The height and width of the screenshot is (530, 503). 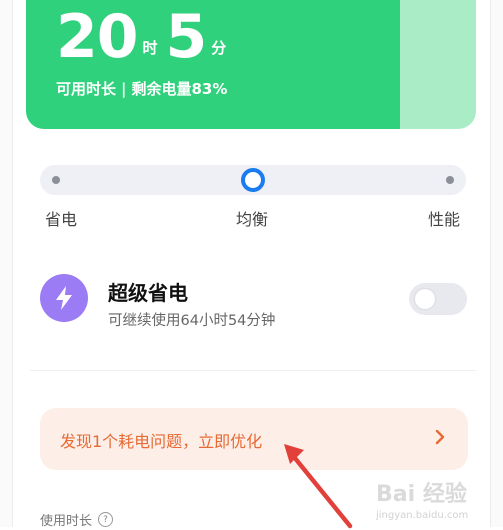 I want to click on remaining-charge-label: 剩余电量83%, so click(x=179, y=89).